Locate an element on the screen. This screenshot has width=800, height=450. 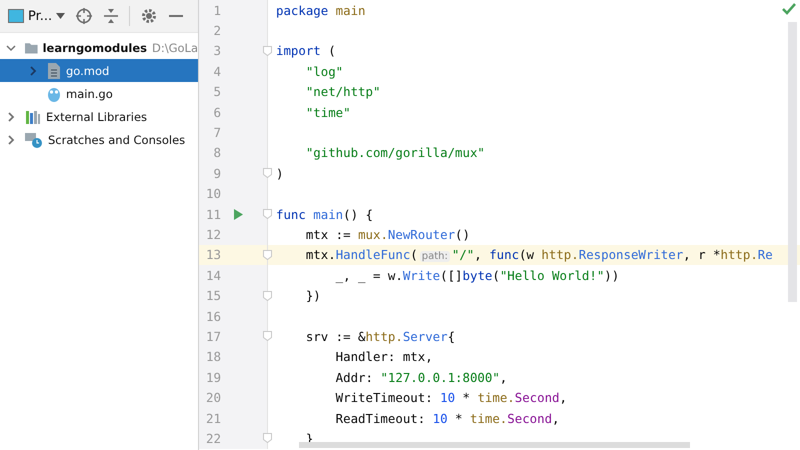
line-number: 5 is located at coordinates (216, 92).